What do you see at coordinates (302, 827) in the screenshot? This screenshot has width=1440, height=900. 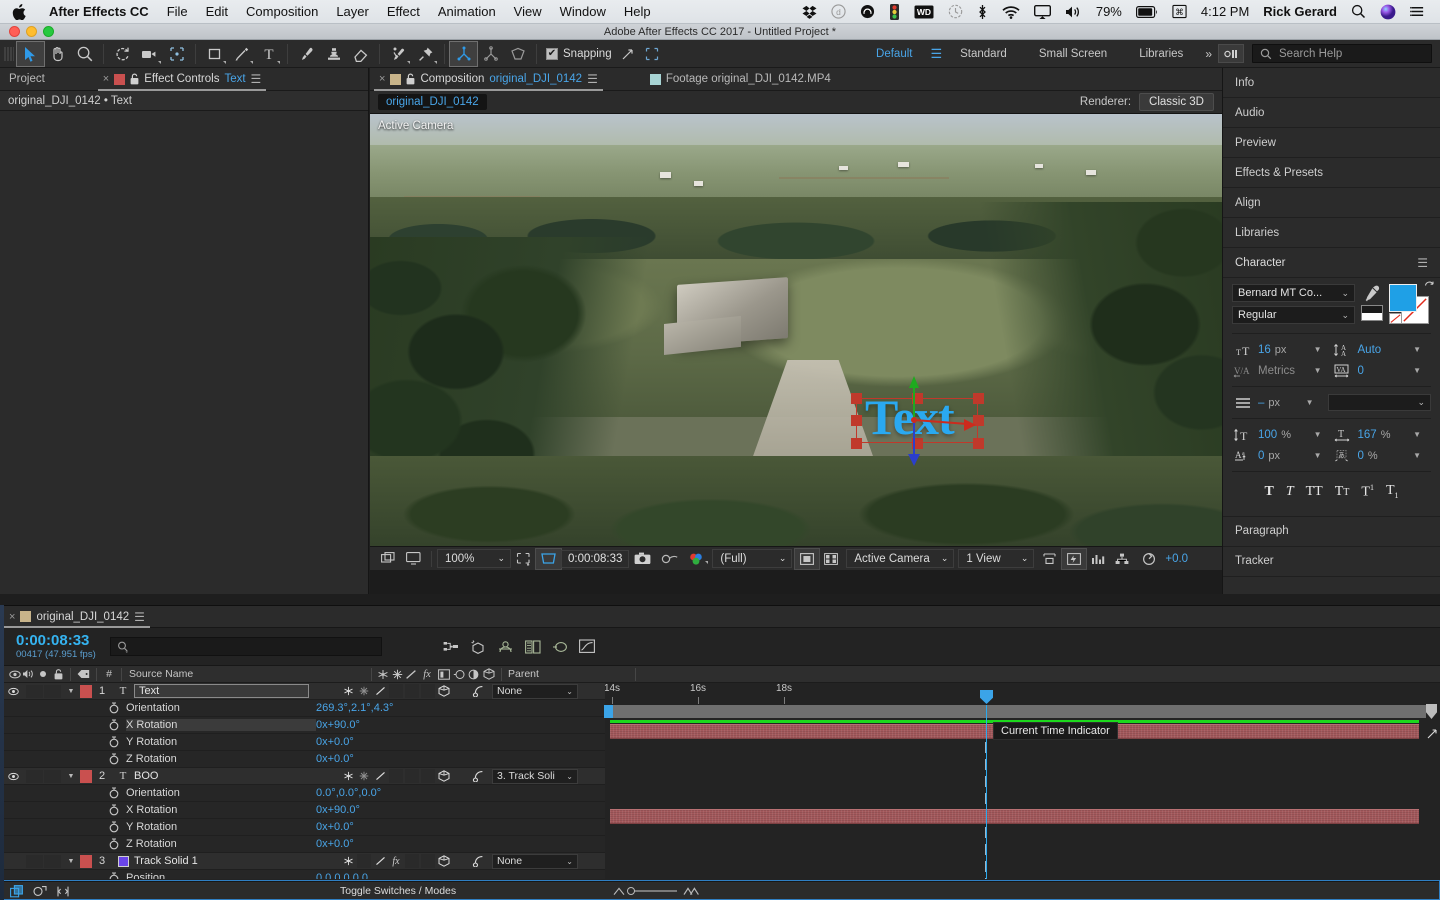 I see `table-row: Y Rotation 0x+0.0°` at bounding box center [302, 827].